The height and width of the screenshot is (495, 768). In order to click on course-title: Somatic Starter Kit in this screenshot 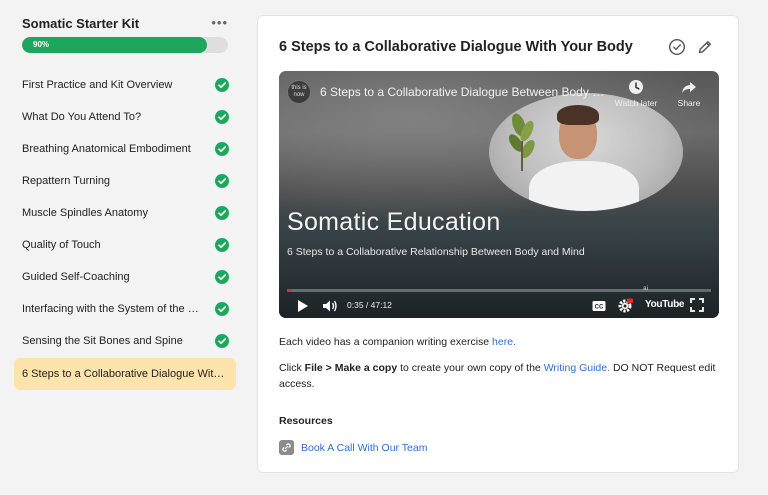, I will do `click(81, 23)`.